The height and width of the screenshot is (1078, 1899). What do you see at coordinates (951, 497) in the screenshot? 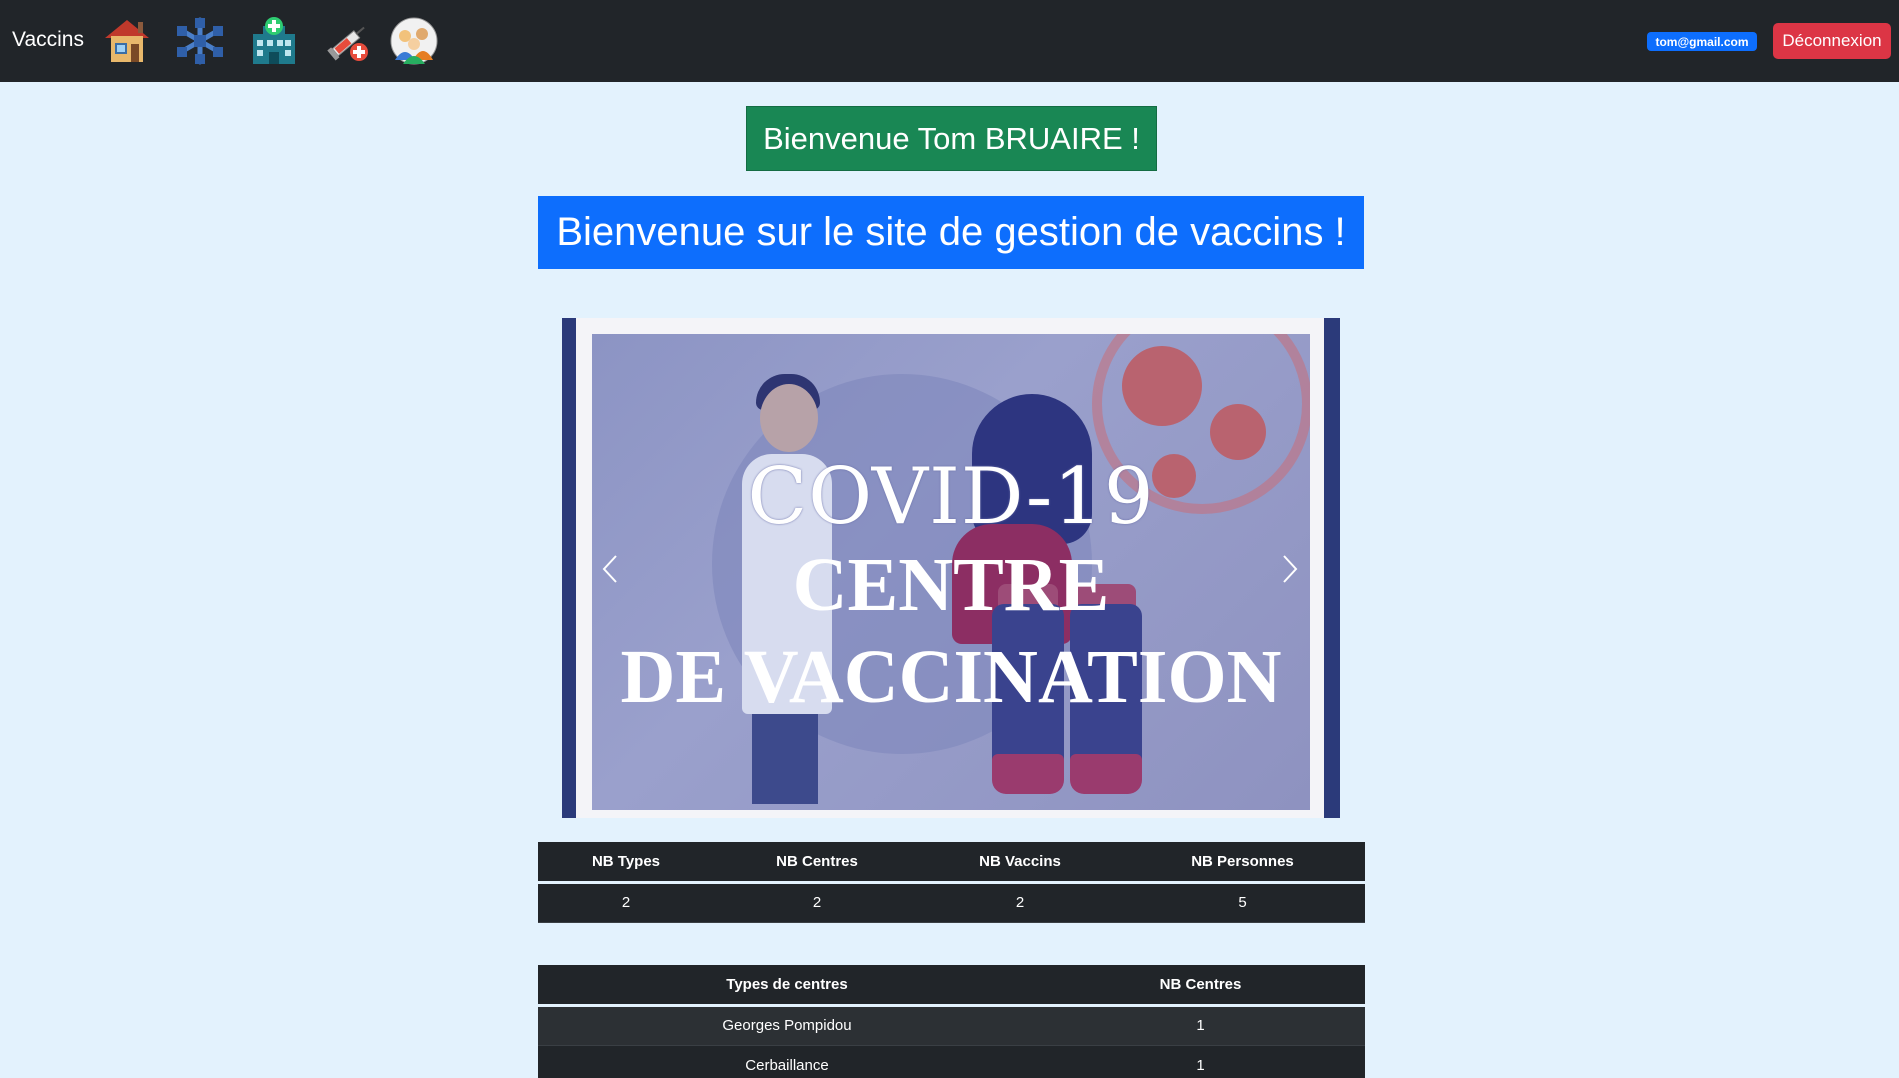
I see `poster-line-covid: COVID-19` at bounding box center [951, 497].